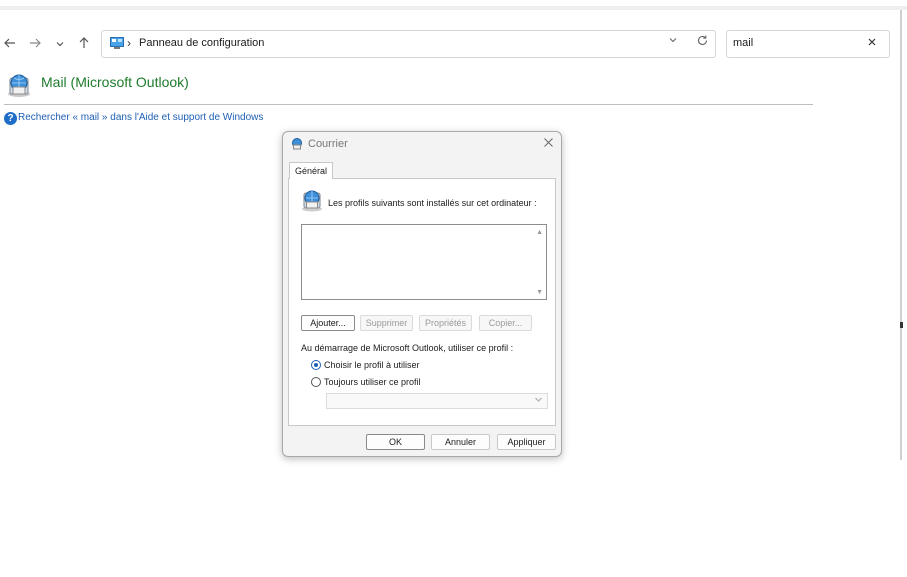 This screenshot has width=907, height=577. I want to click on prompt-profile-label: Choisir le profil à utiliser, so click(372, 365).